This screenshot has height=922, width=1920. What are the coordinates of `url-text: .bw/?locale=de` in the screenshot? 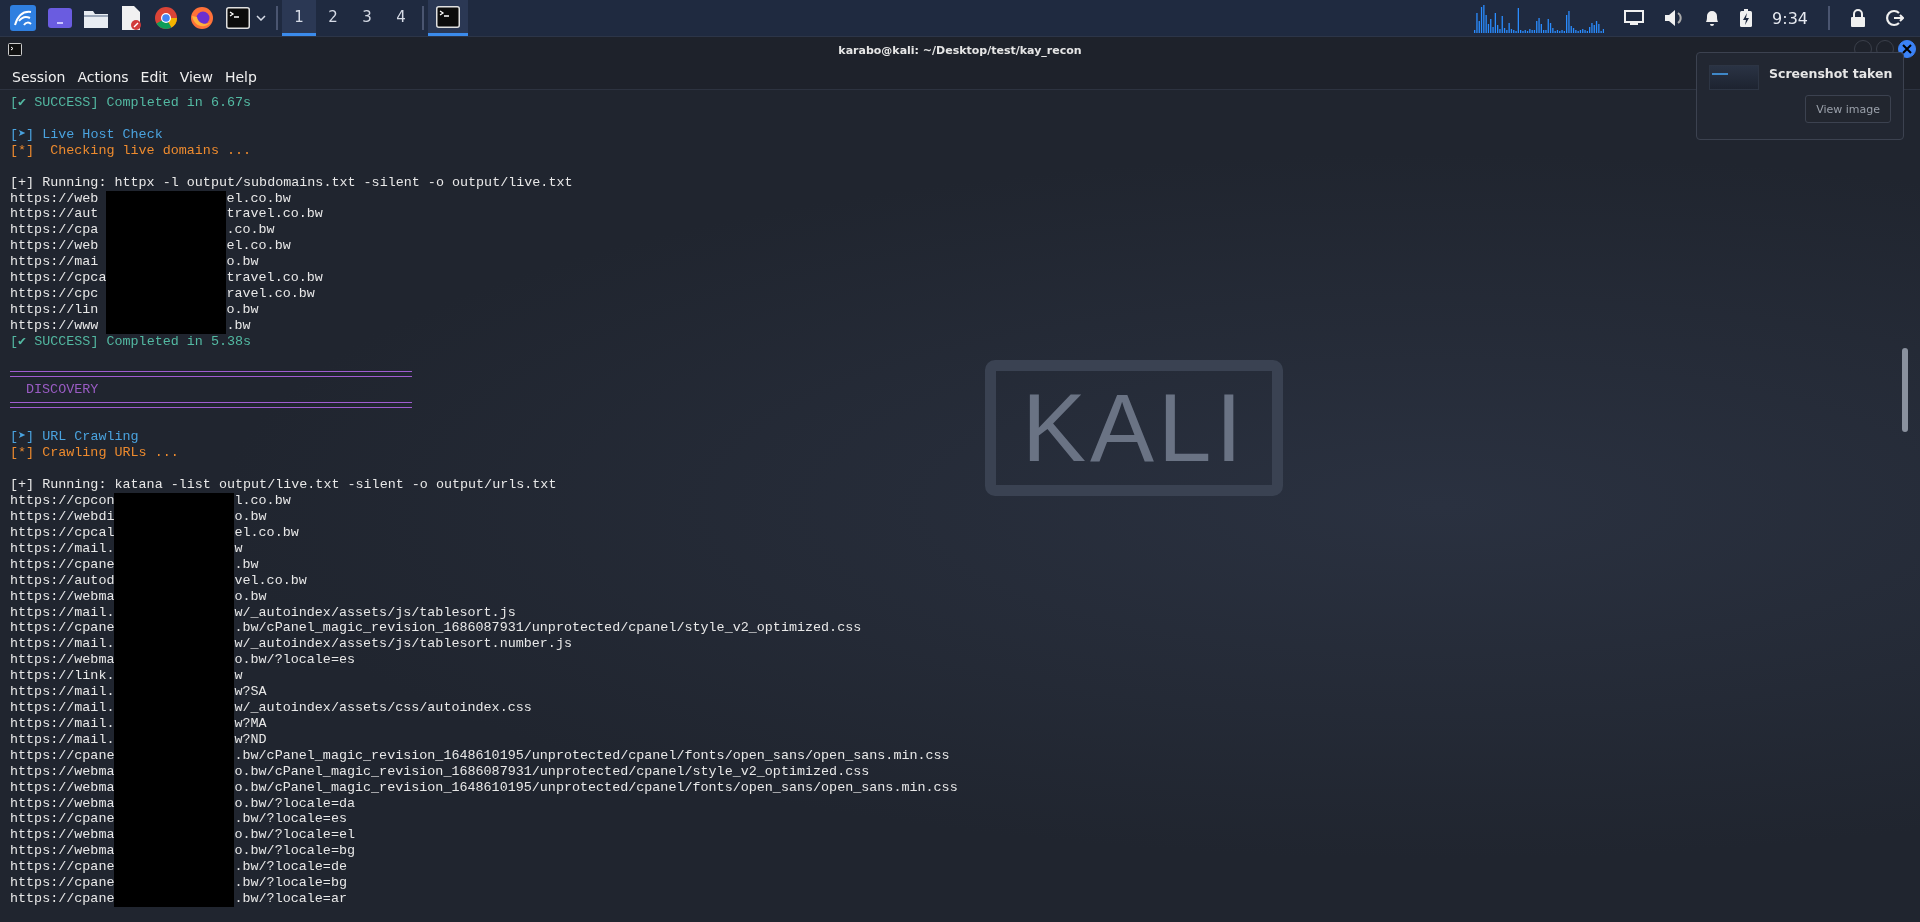 It's located at (291, 867).